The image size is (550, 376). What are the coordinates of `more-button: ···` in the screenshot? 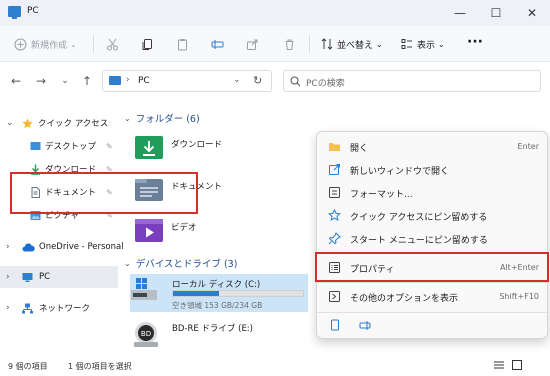 It's located at (475, 42).